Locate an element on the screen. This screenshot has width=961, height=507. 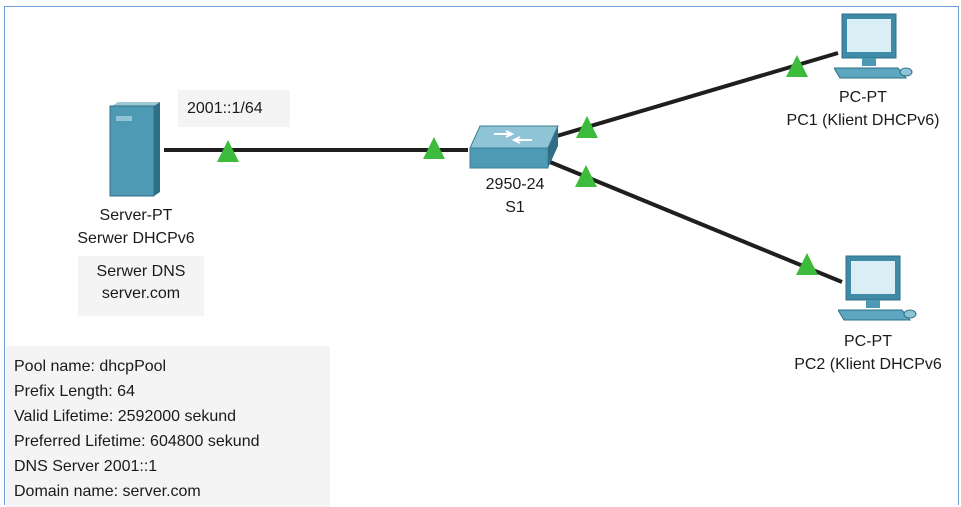
server-ip-label: 2001::1/64 is located at coordinates (225, 108).